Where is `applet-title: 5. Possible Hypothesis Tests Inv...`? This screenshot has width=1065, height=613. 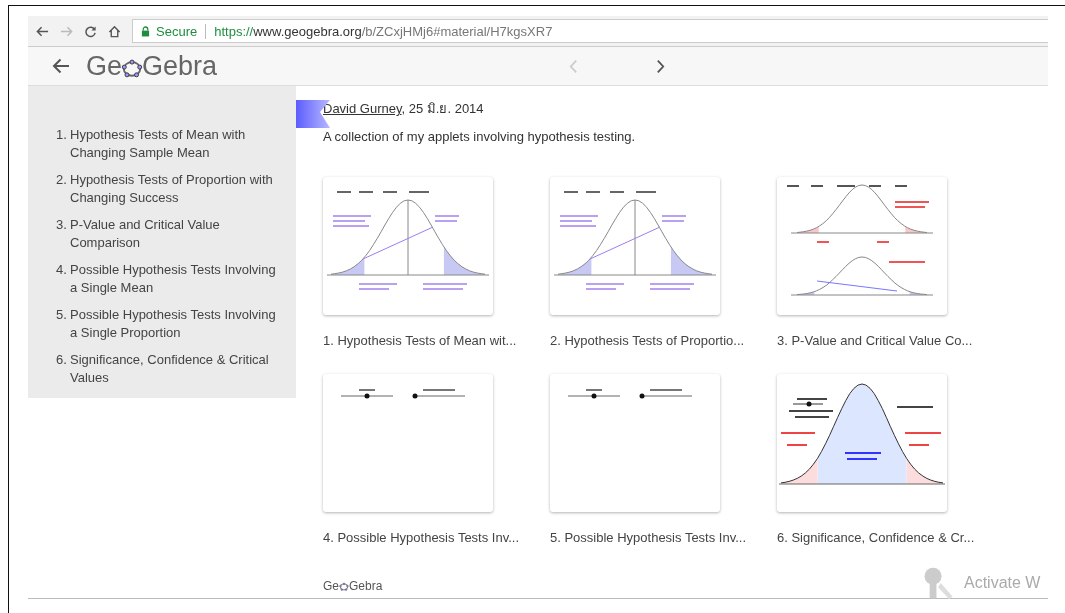 applet-title: 5. Possible Hypothesis Tests Inv... is located at coordinates (663, 537).